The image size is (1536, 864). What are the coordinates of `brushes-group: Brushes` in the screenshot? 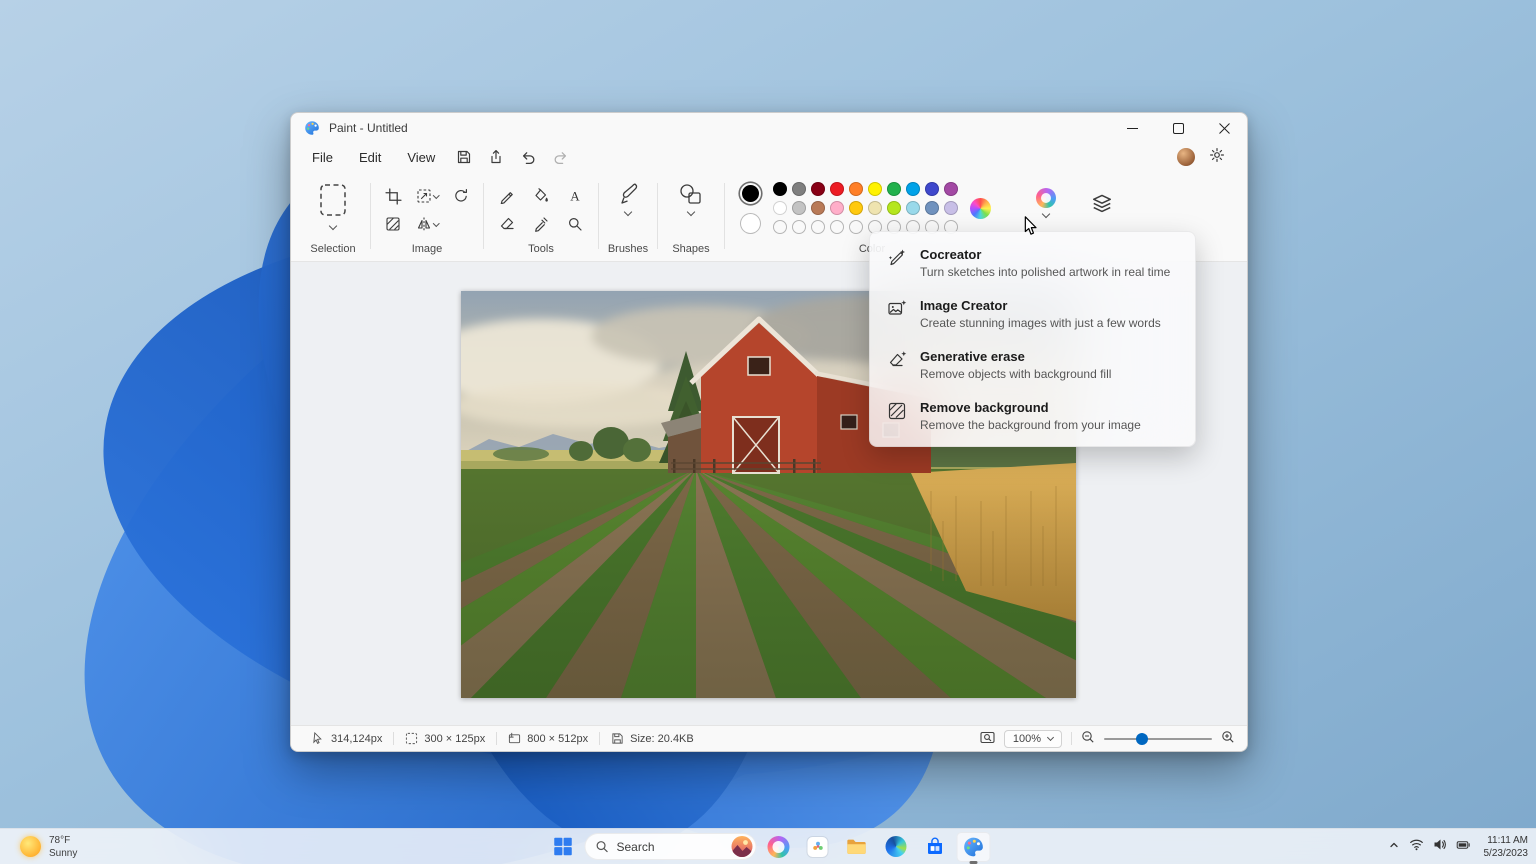 It's located at (628, 216).